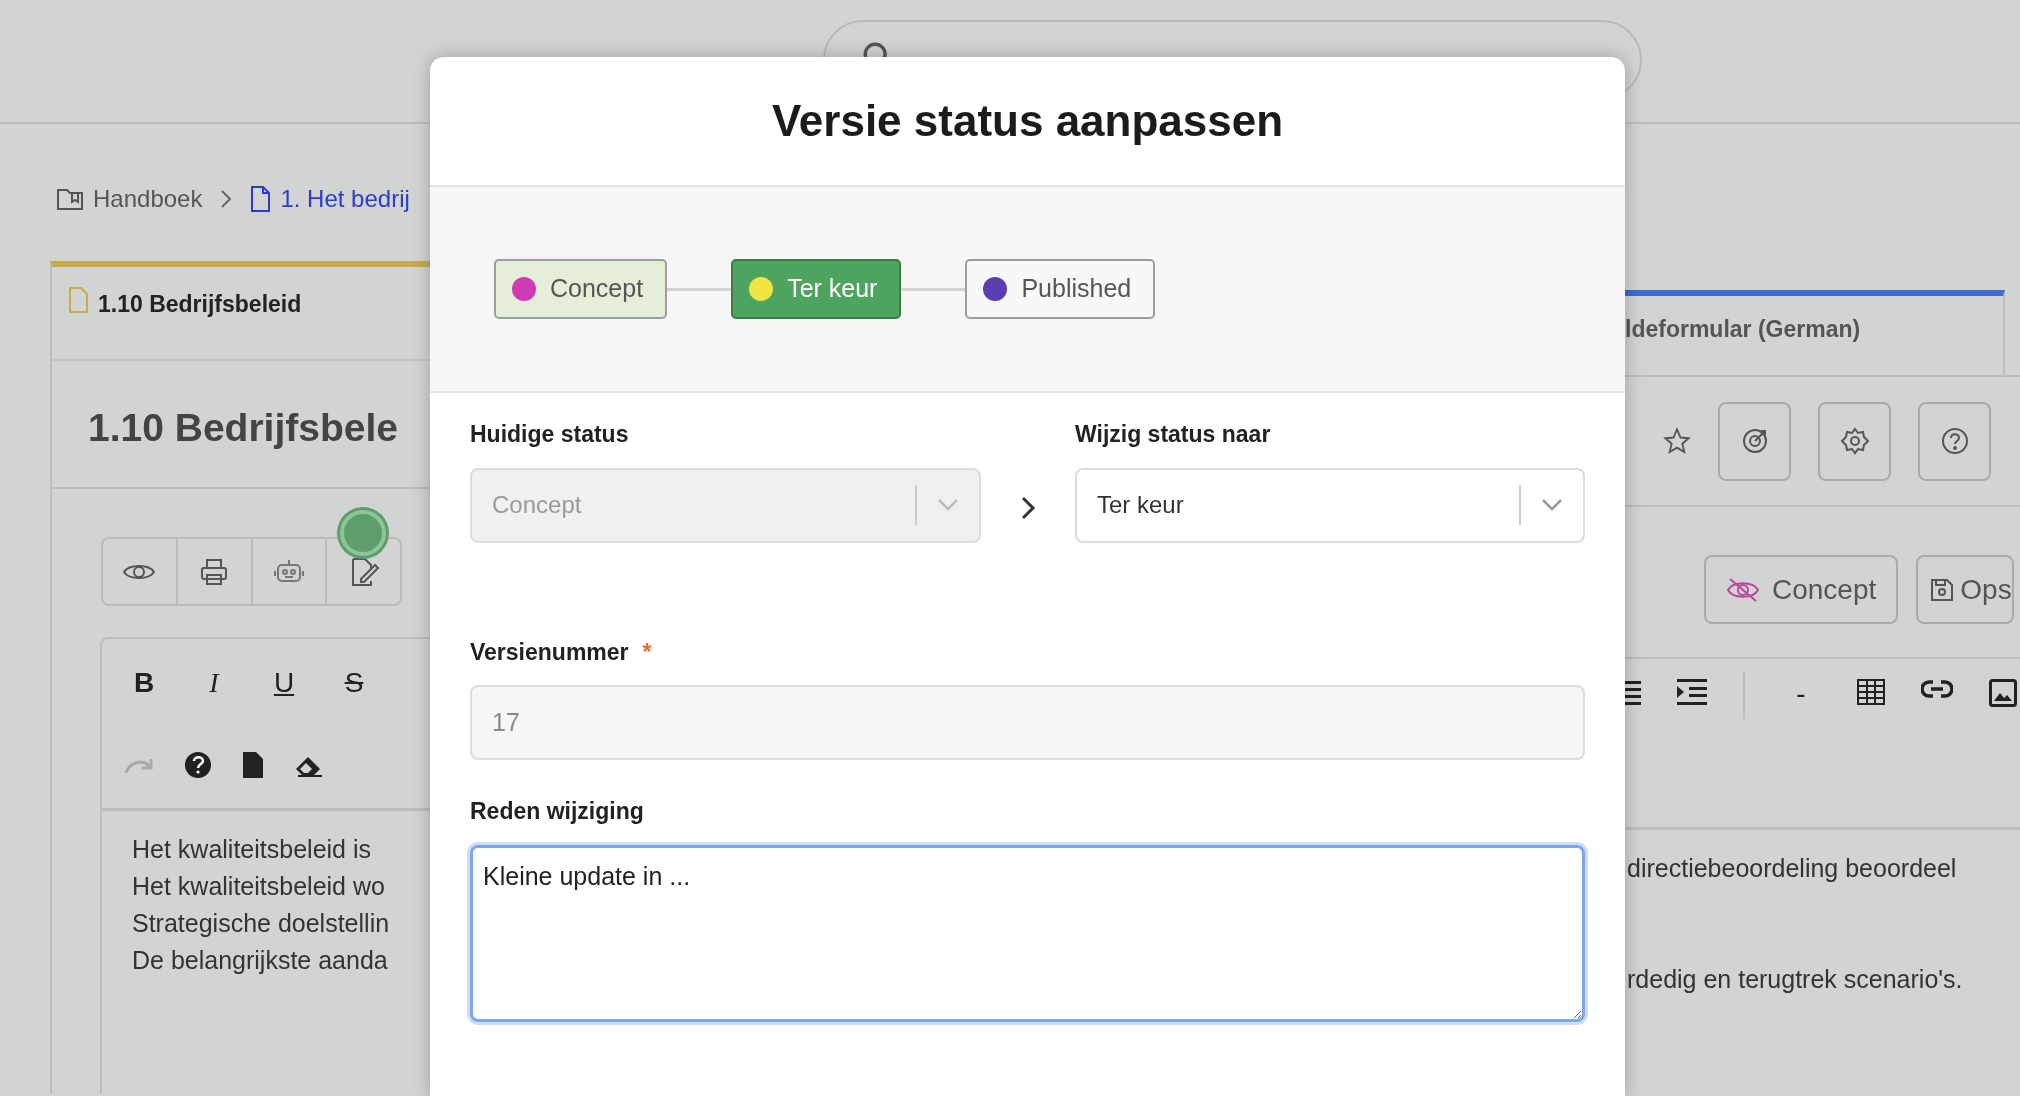 This screenshot has width=2020, height=1096. What do you see at coordinates (1792, 868) in the screenshot?
I see `body-text: directiebeoordeling beoordeel` at bounding box center [1792, 868].